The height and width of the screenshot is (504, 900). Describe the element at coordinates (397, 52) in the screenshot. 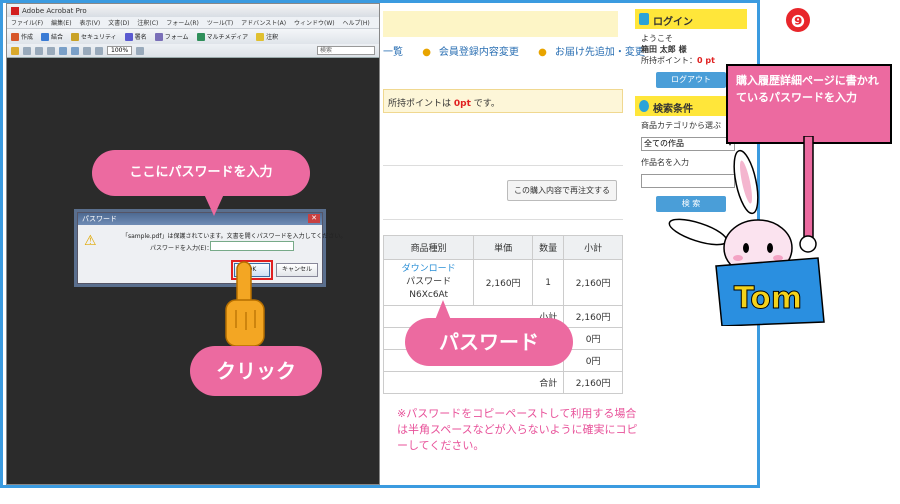

I see `nav-link-list: 一覧` at that location.